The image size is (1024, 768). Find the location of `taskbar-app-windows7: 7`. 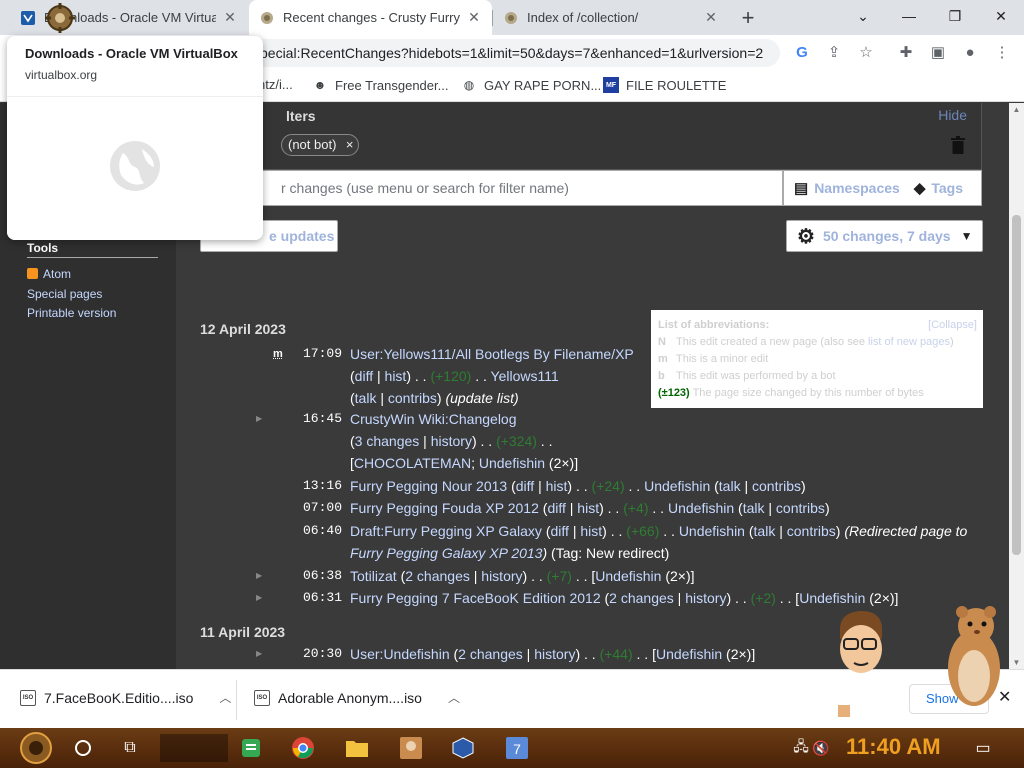

taskbar-app-windows7: 7 is located at coordinates (517, 748).